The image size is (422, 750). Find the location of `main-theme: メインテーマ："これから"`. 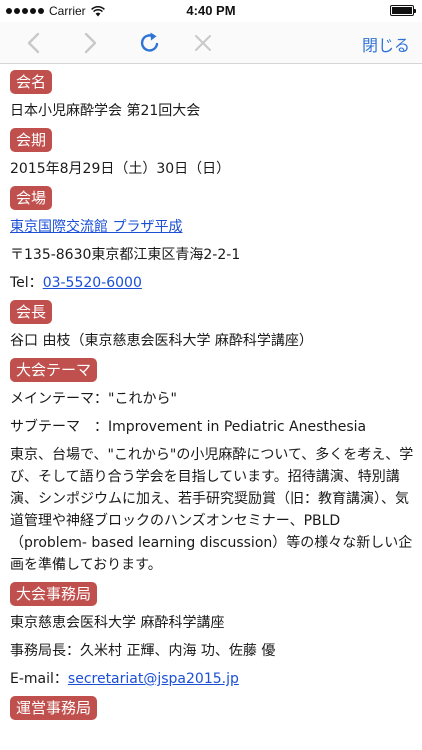

main-theme: メインテーマ："これから" is located at coordinates (93, 399).